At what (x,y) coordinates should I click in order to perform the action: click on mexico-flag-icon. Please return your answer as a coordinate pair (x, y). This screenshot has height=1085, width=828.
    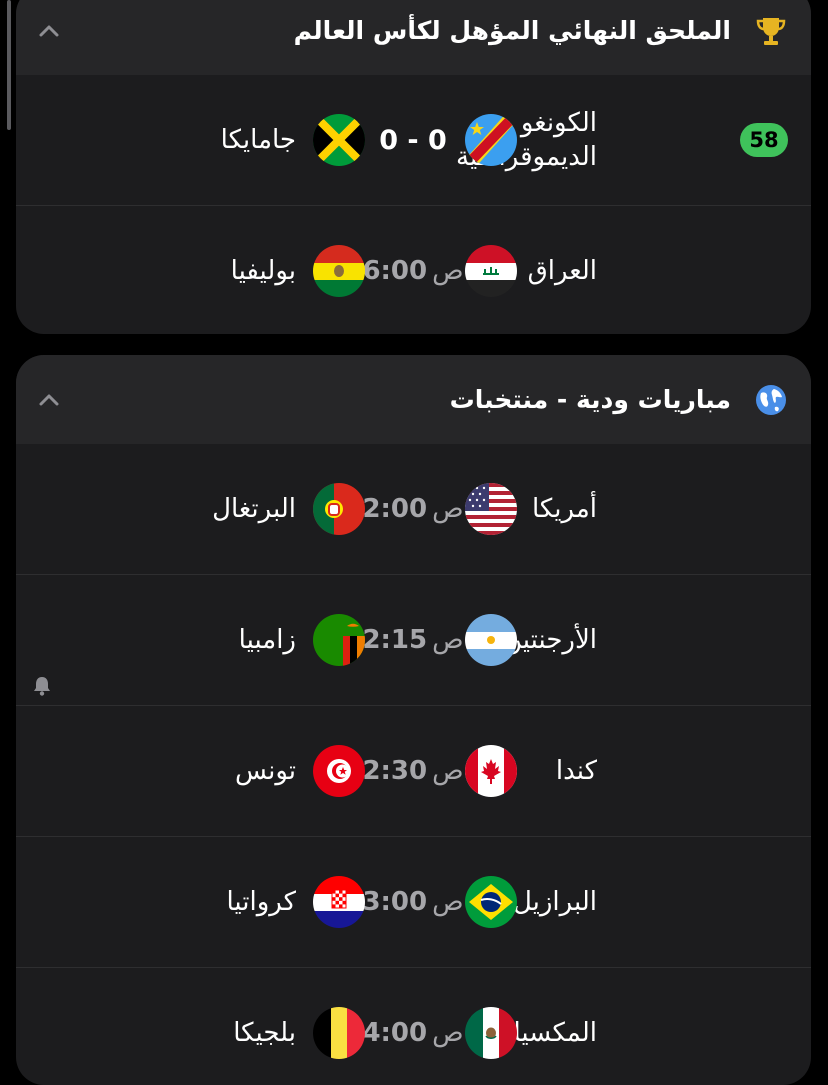
    Looking at the image, I should click on (491, 1033).